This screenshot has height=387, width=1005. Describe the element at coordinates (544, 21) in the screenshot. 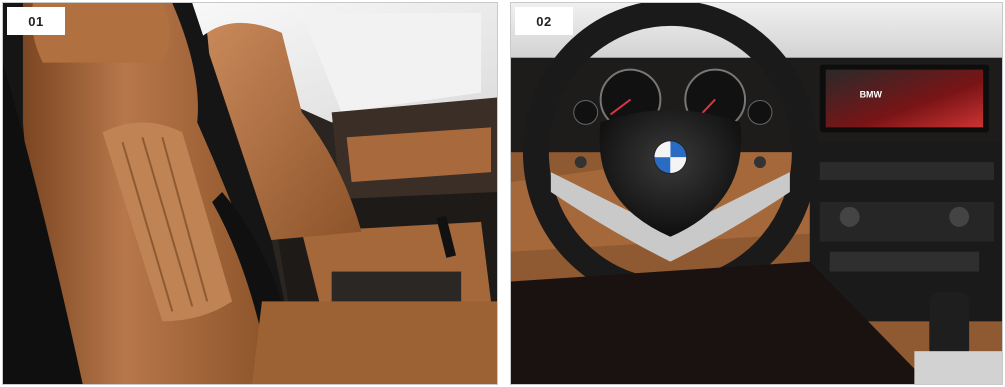

I see `panel-number-badge: 02` at that location.